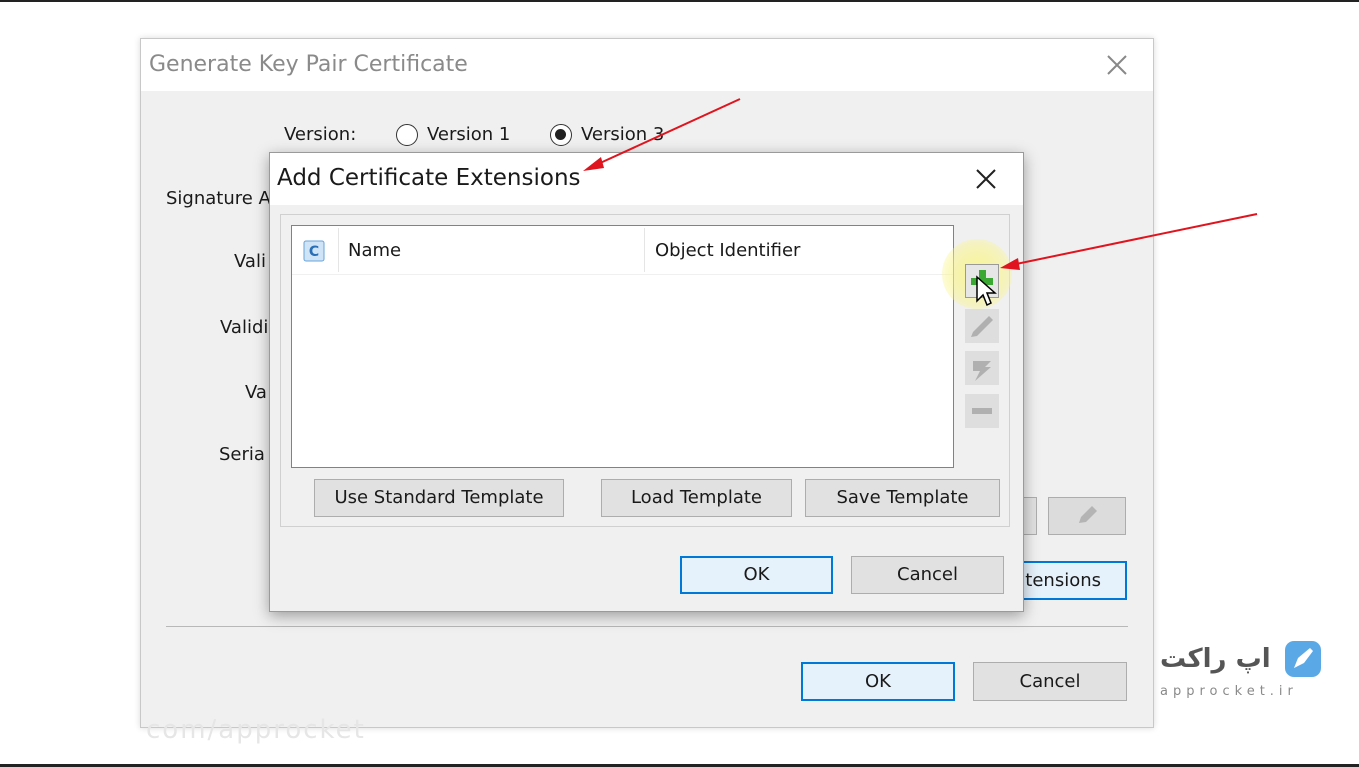 The image size is (1359, 767). Describe the element at coordinates (1129, 241) in the screenshot. I see `arrow-to-add-button-icon` at that location.